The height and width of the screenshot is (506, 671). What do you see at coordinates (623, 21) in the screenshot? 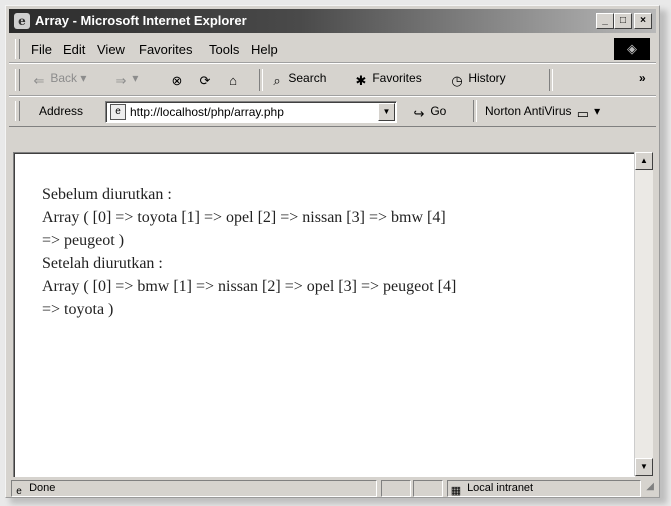
I see `maximize-button: □` at bounding box center [623, 21].